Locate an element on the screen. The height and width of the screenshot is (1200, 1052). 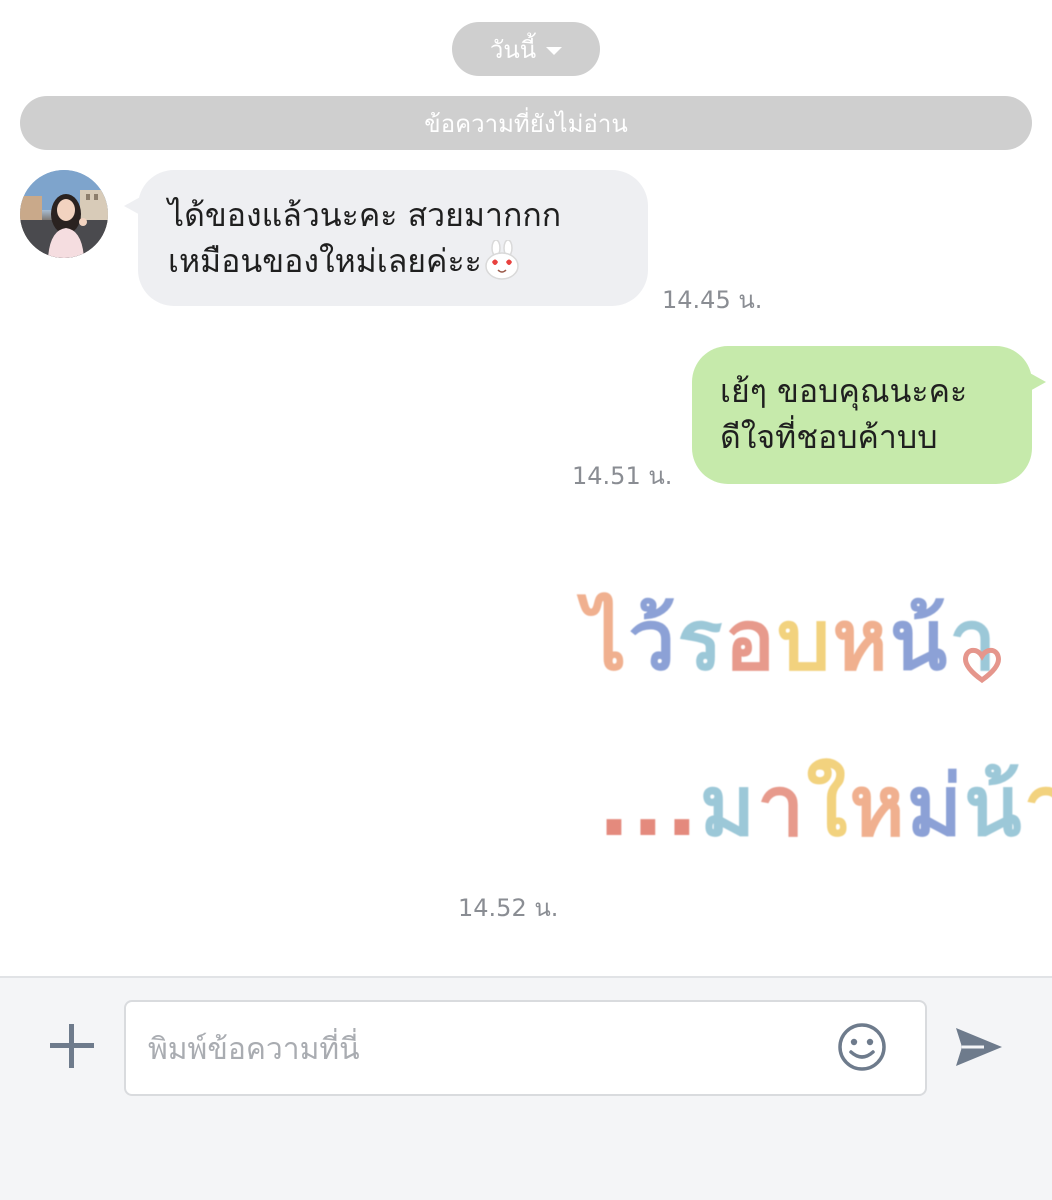
message-input-box is located at coordinates (525, 1048).